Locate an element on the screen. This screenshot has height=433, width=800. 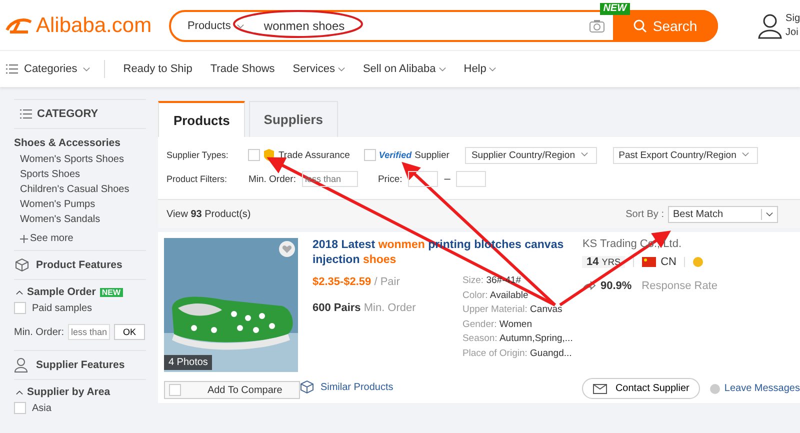
compare-button: Add To Compare is located at coordinates (232, 390).